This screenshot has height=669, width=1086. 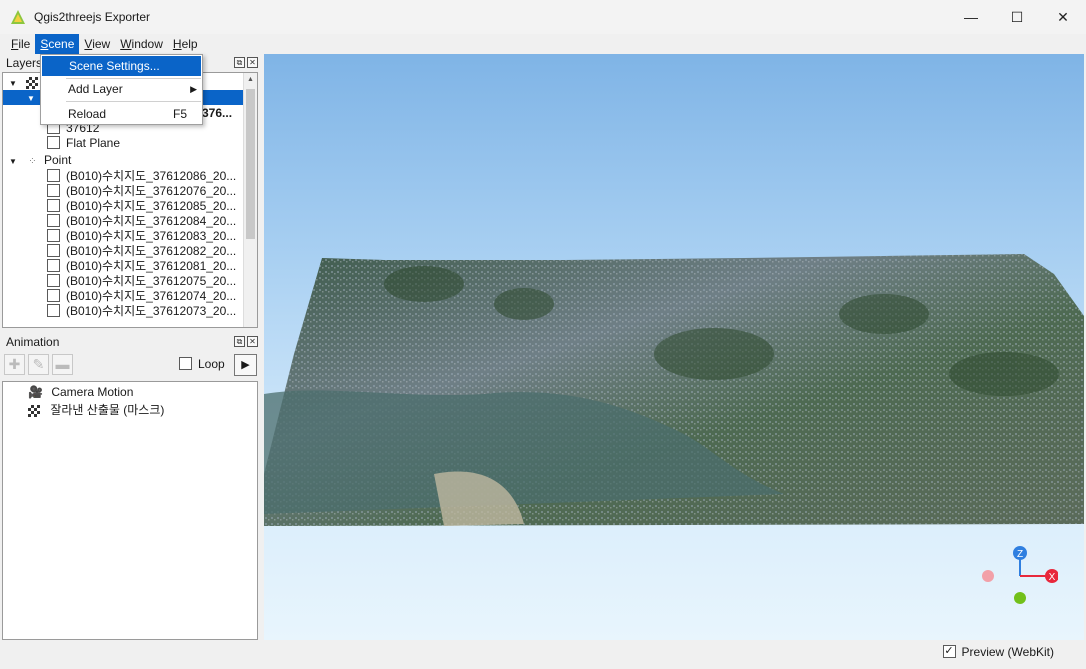 What do you see at coordinates (92, 17) in the screenshot?
I see `window-title: Qgis2threejs Exporter` at bounding box center [92, 17].